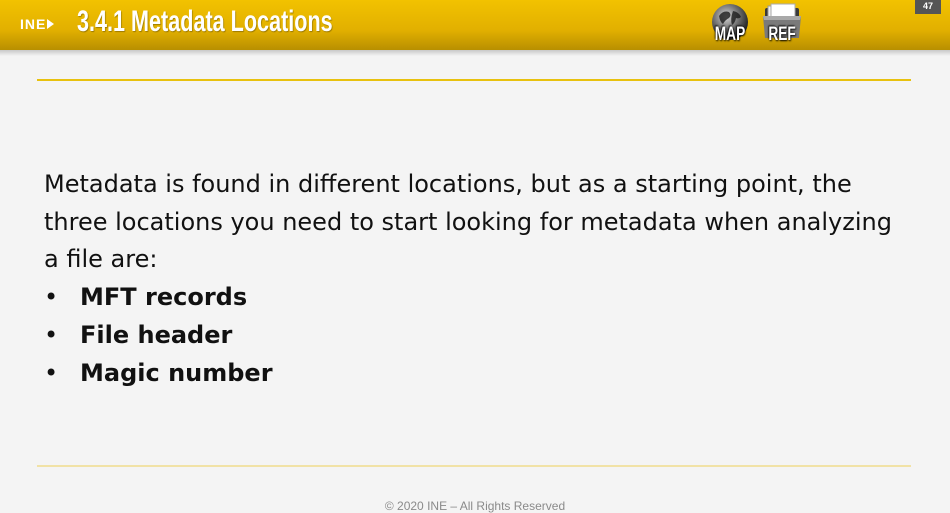 The width and height of the screenshot is (950, 513). What do you see at coordinates (33, 24) in the screenshot?
I see `logo-text: INE` at bounding box center [33, 24].